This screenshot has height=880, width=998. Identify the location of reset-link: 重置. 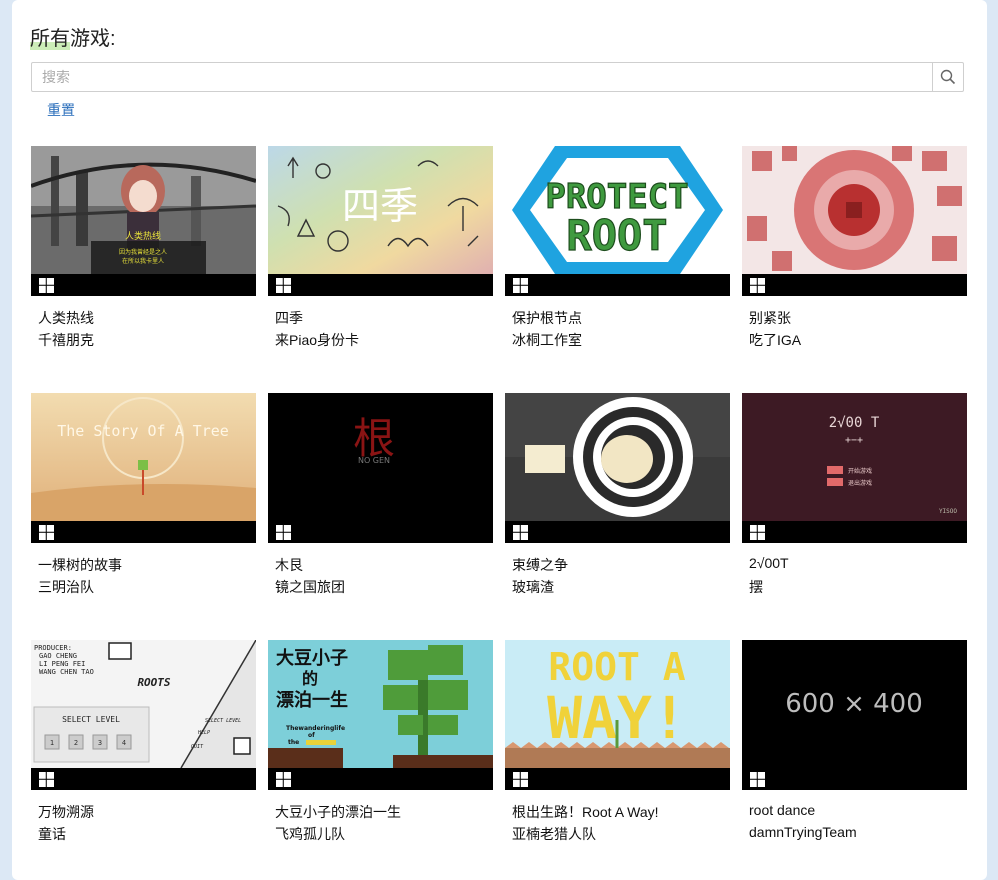
(61, 110).